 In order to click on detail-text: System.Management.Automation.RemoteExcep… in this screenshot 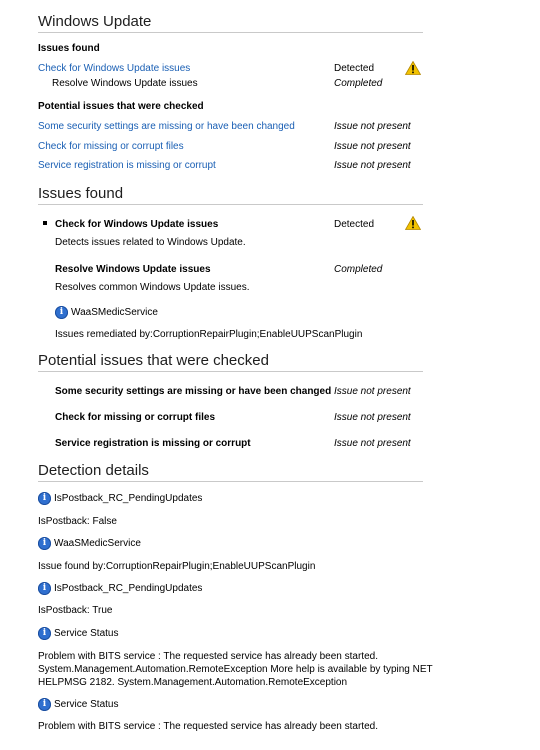, I will do `click(235, 669)`.